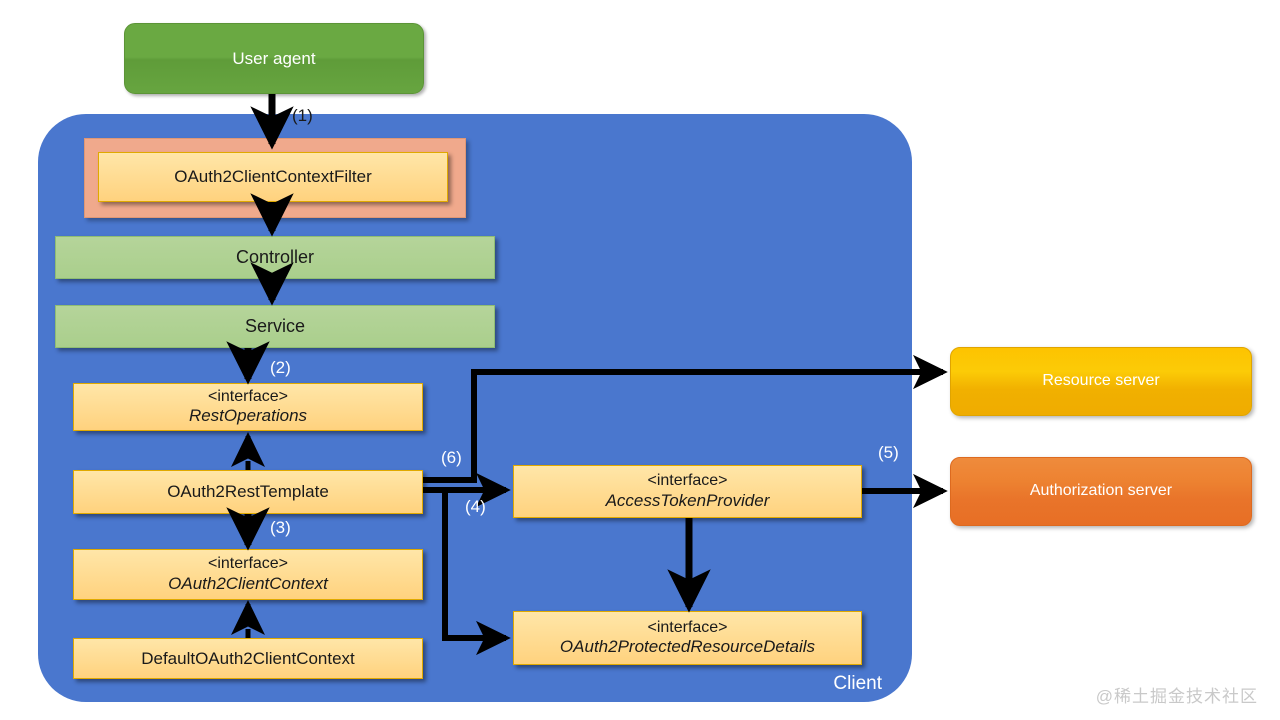 The width and height of the screenshot is (1280, 720). I want to click on node-access-token-provider-stereotype: <interface>, so click(687, 481).